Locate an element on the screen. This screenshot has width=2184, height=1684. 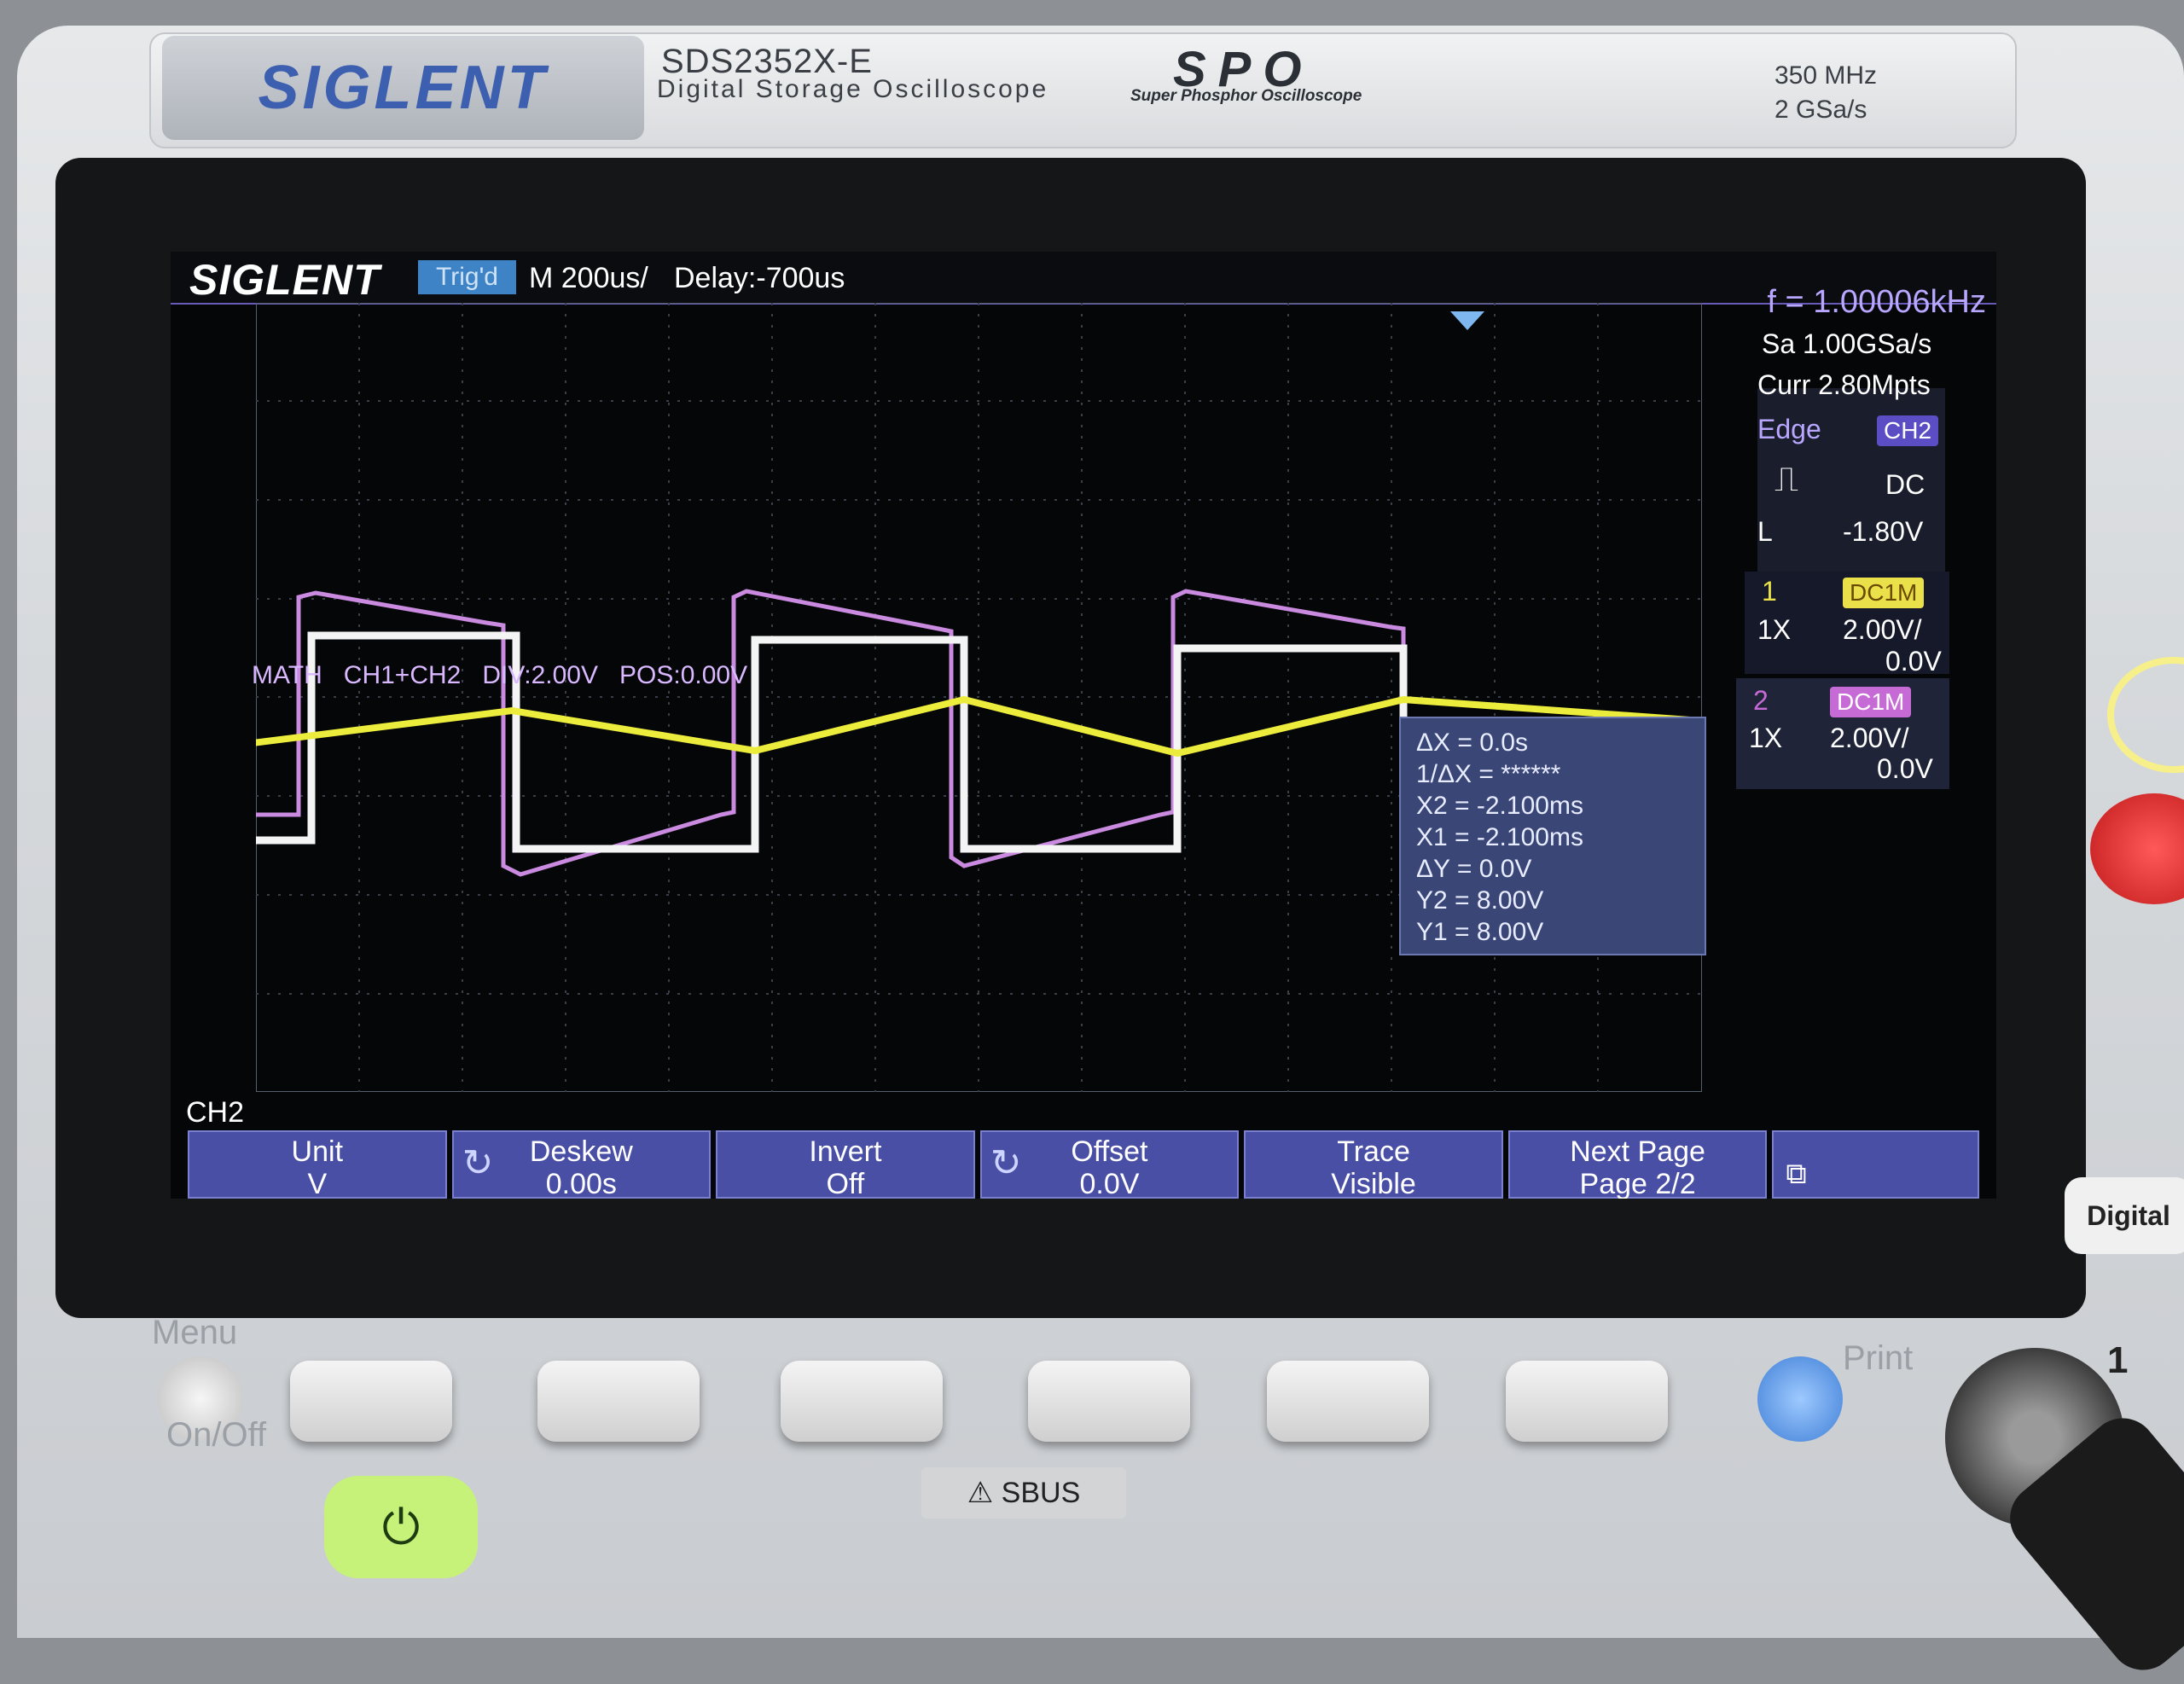
print-button is located at coordinates (1800, 1399).